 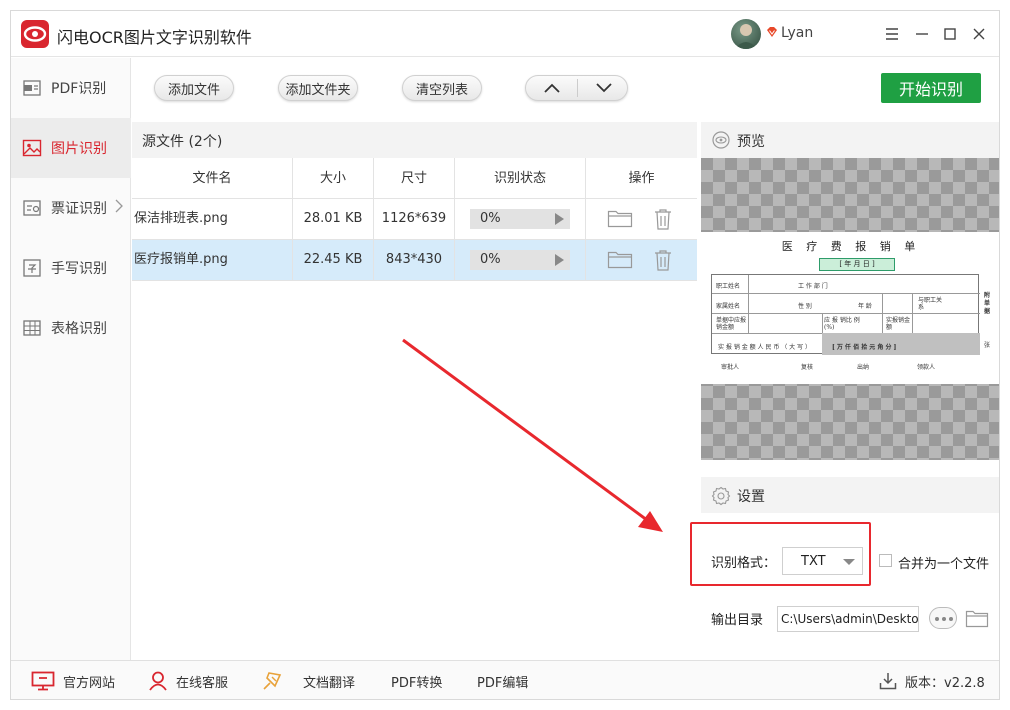 I want to click on output-path-input: C:\Users\admin\Desktop, so click(x=848, y=619).